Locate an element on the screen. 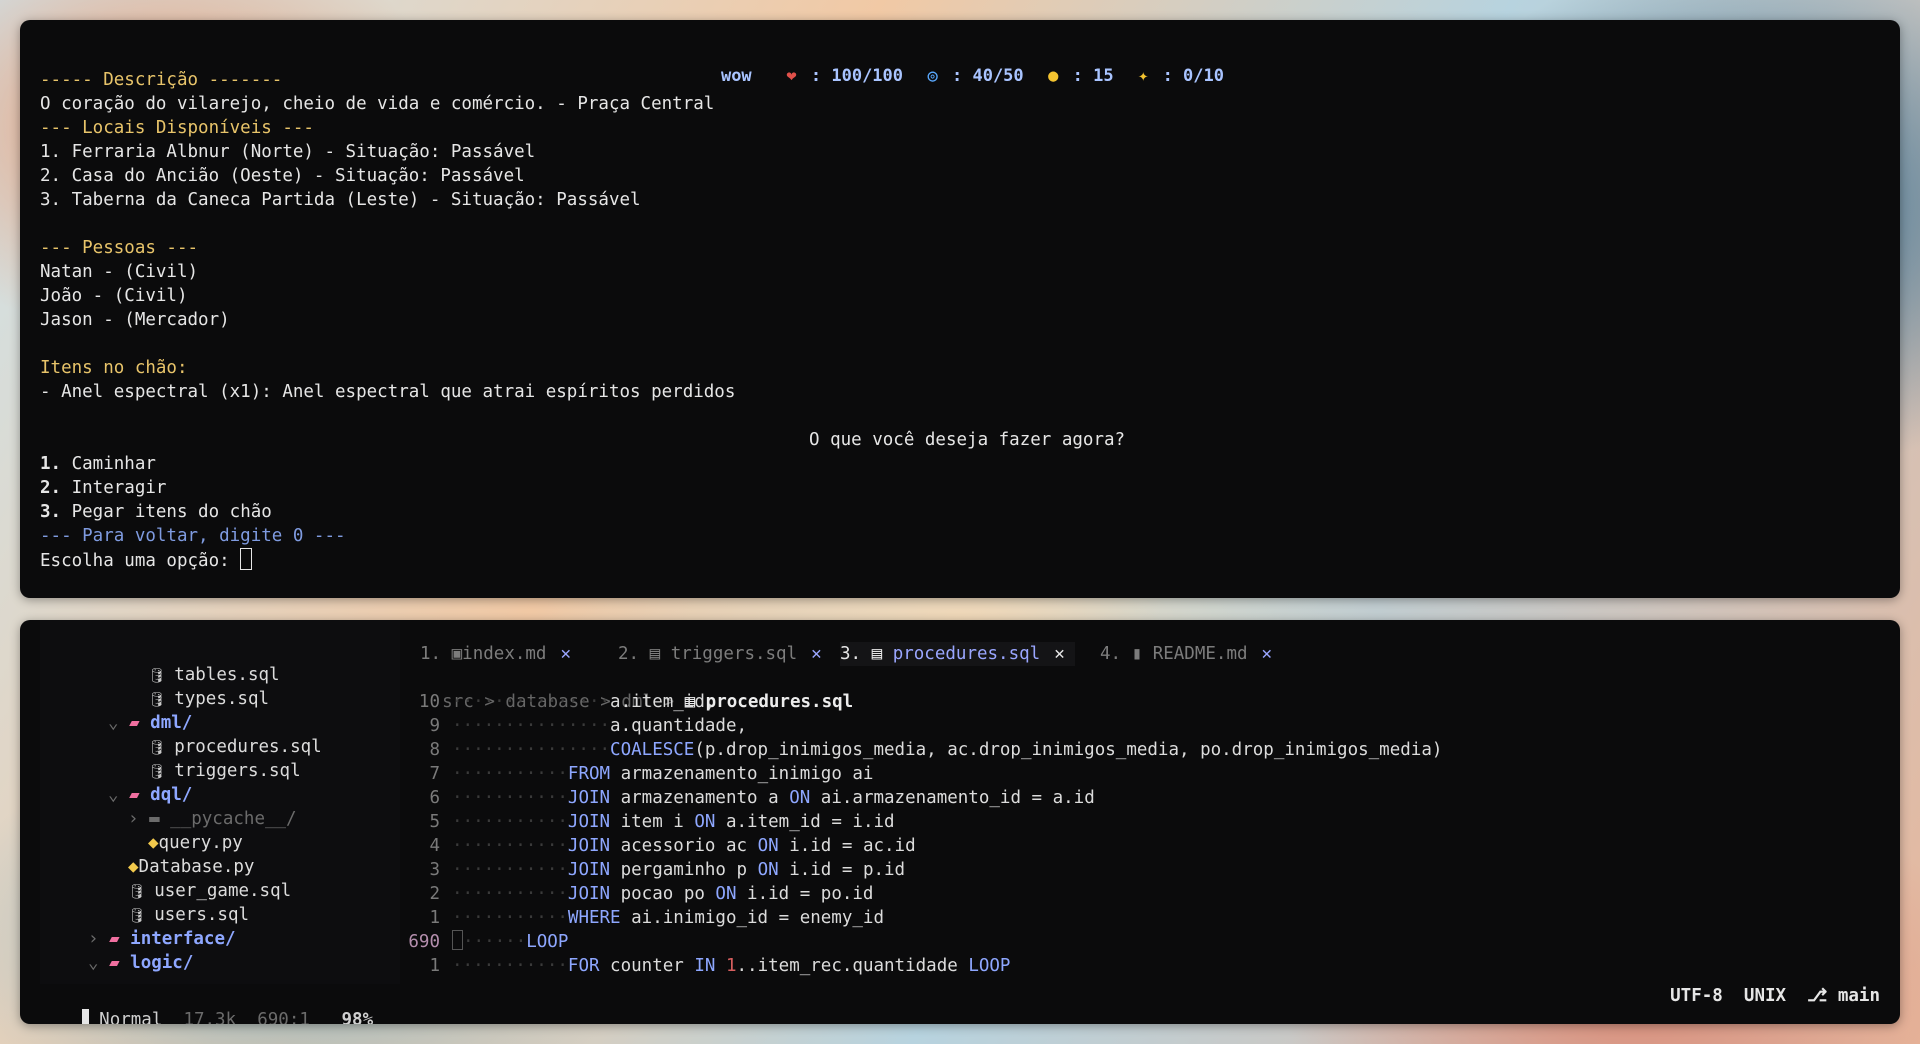 This screenshot has width=1920, height=1044. pessoa-item: Natan - (Civil) is located at coordinates (119, 272).